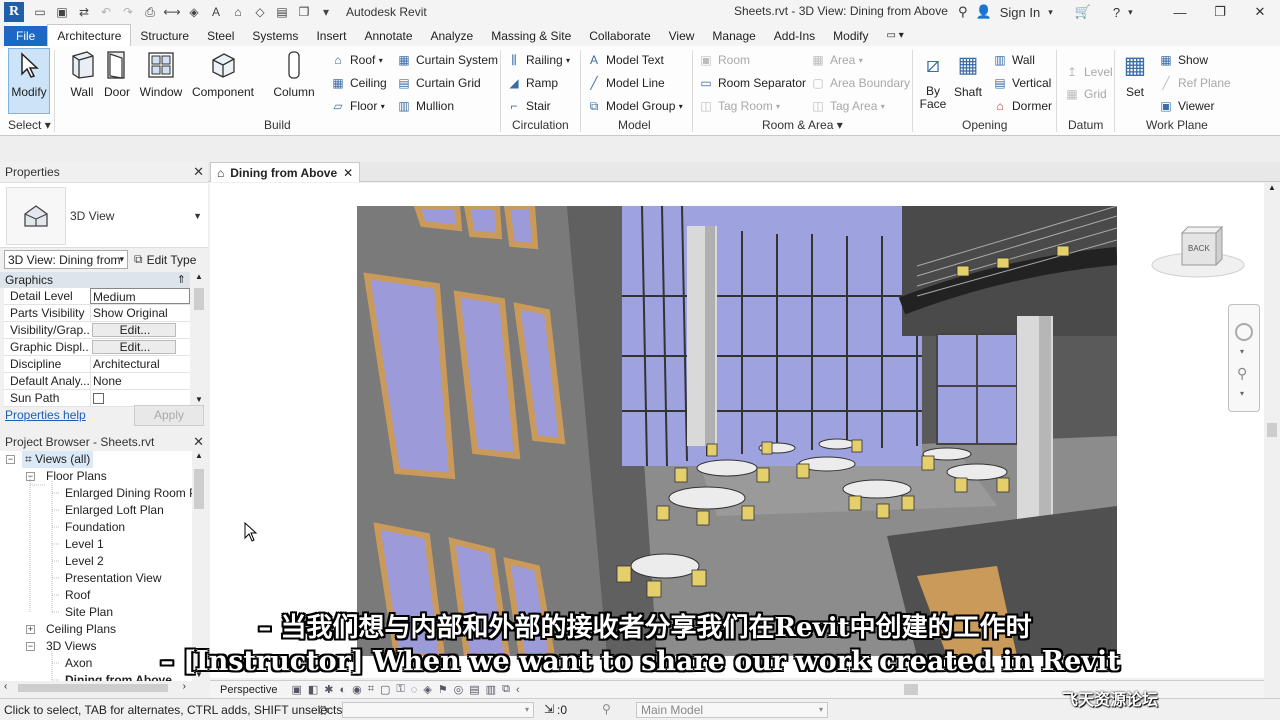 The image size is (1280, 720). I want to click on tree-item: Foundation, so click(95, 527).